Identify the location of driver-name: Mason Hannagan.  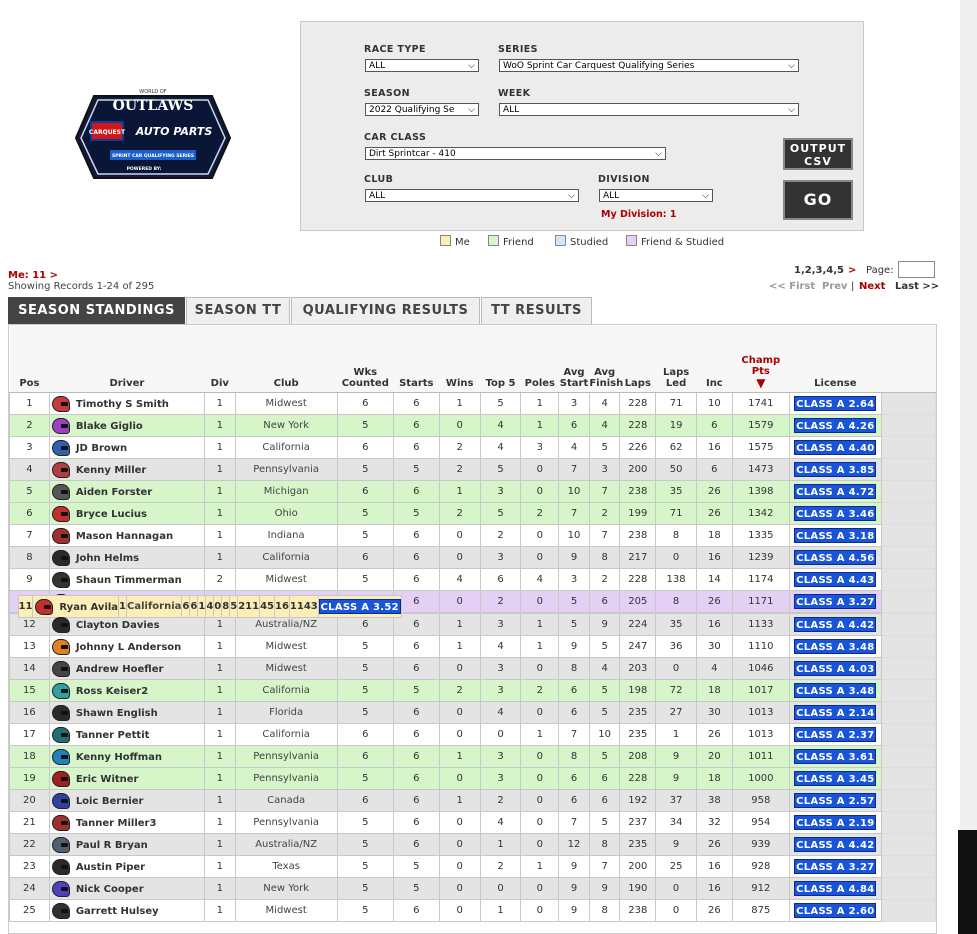
(124, 536).